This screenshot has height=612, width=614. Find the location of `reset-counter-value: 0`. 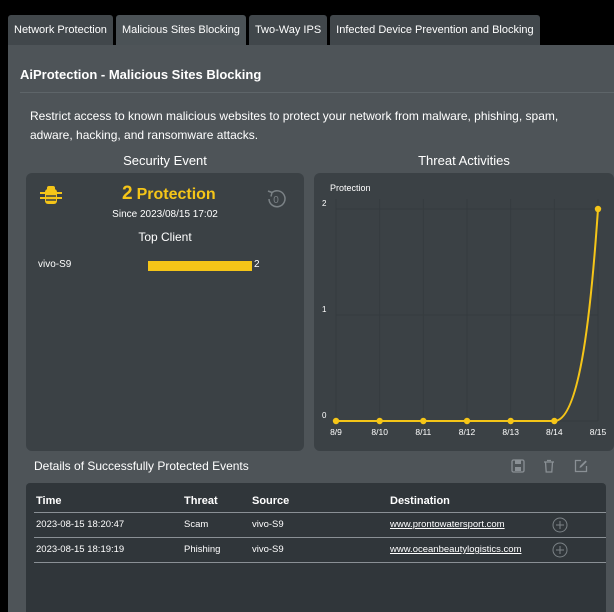

reset-counter-value: 0 is located at coordinates (276, 200).